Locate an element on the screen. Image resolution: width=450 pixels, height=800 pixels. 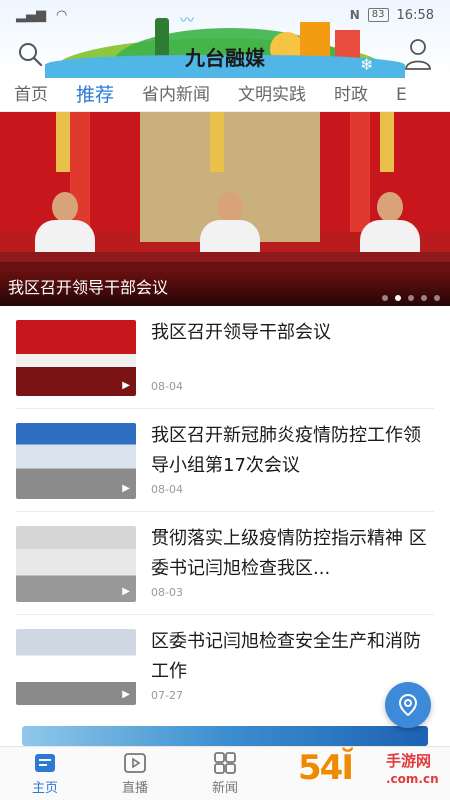
location-button is located at coordinates (408, 705).